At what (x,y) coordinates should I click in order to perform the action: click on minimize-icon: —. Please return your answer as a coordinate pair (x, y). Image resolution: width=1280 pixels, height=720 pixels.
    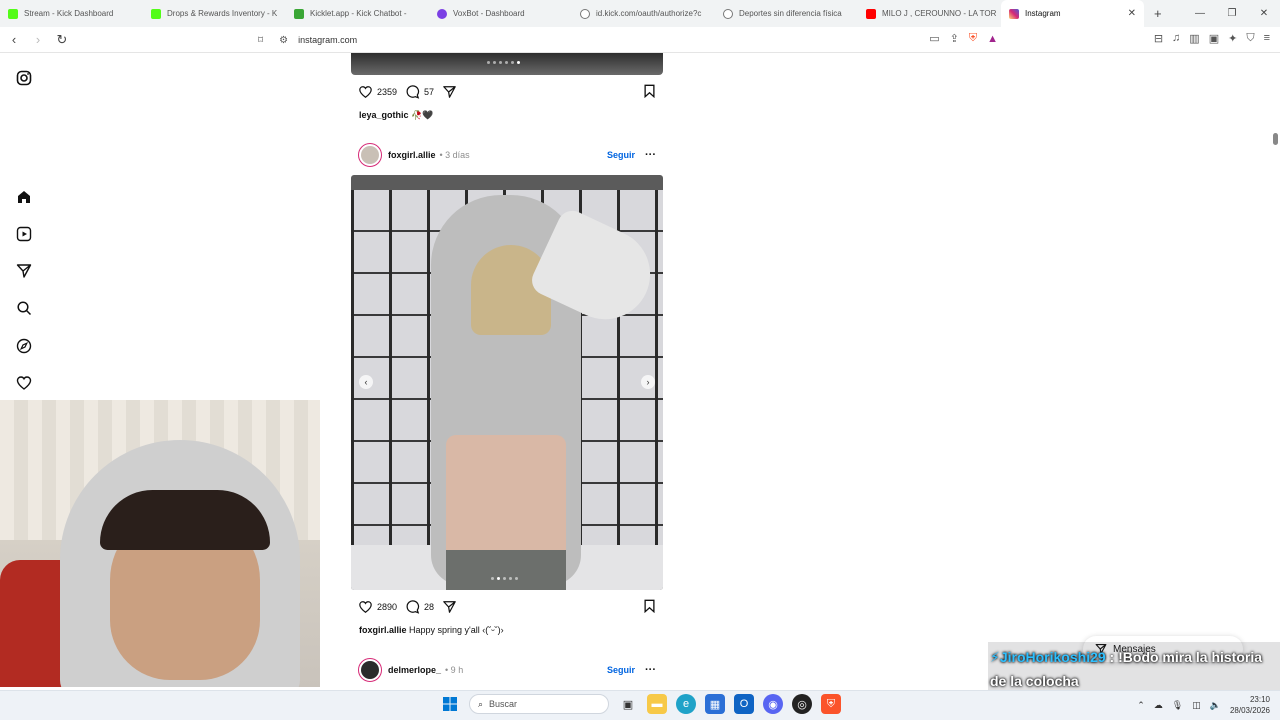
    Looking at the image, I should click on (1200, 13).